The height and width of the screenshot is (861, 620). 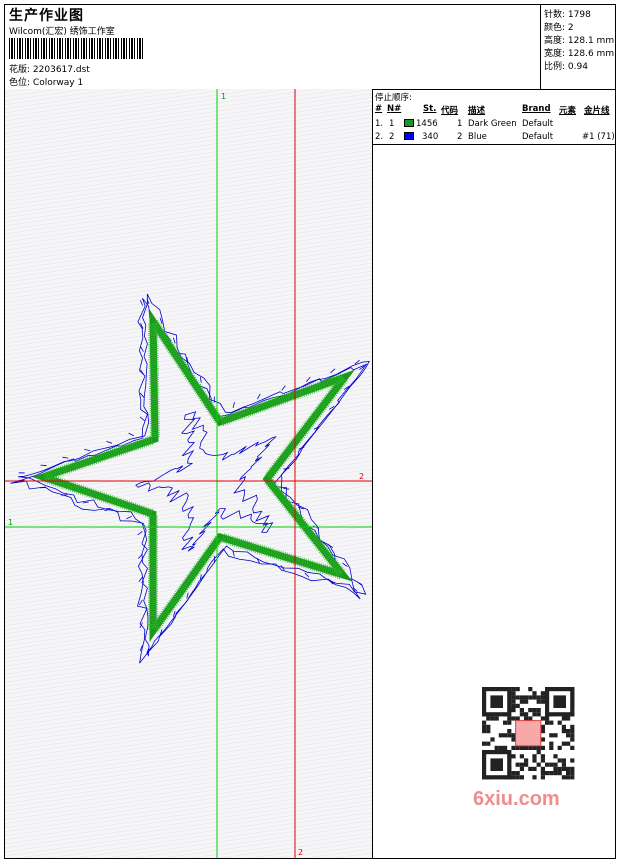 I want to click on row1-color-swatch, so click(x=409, y=123).